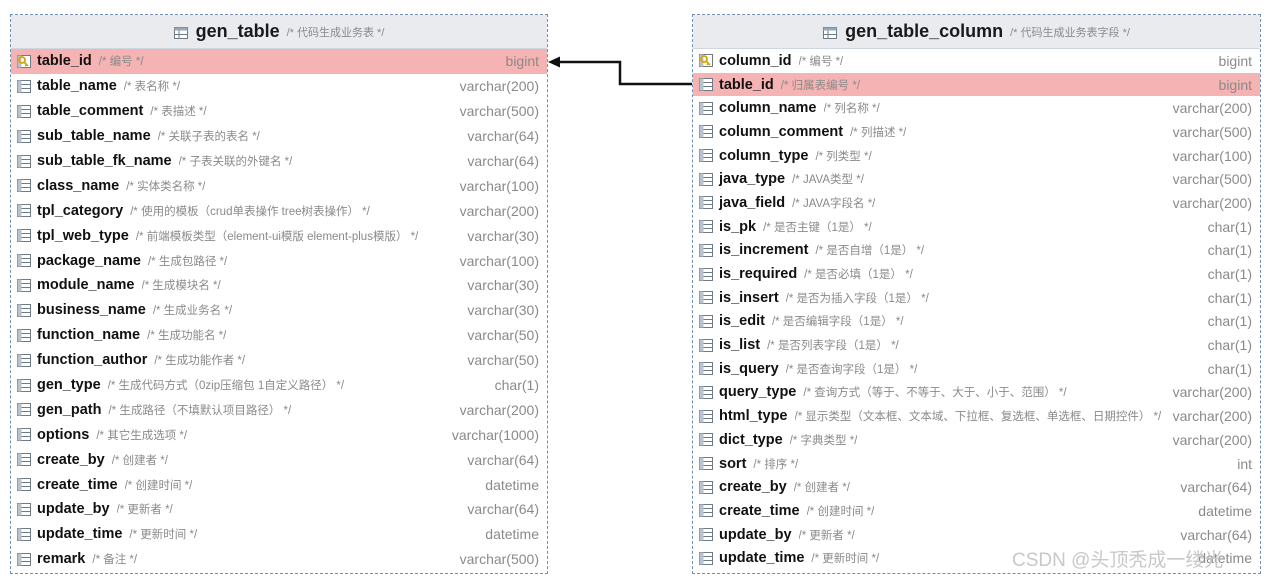  Describe the element at coordinates (851, 369) in the screenshot. I see `column-comment: /* 是否查询字段（1是） */` at that location.